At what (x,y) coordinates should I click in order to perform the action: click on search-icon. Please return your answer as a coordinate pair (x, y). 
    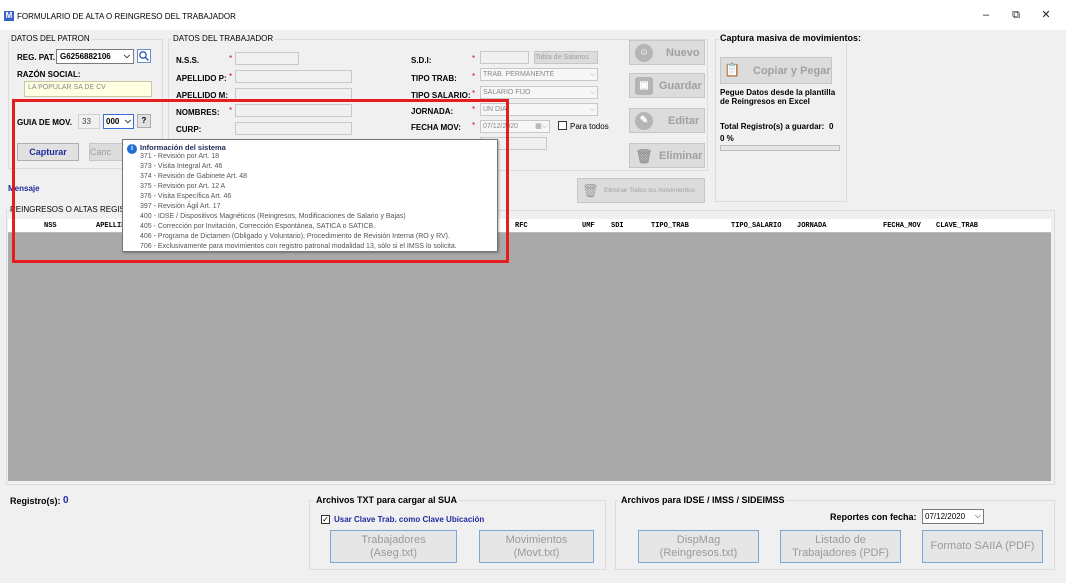
    Looking at the image, I should click on (144, 56).